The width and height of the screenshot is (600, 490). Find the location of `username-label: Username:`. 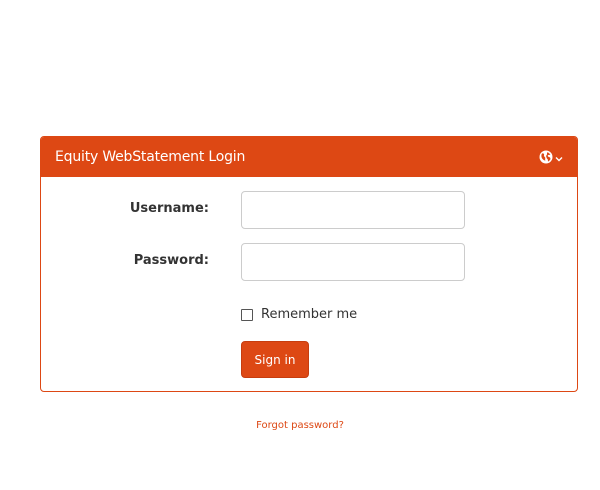

username-label: Username: is located at coordinates (169, 208).